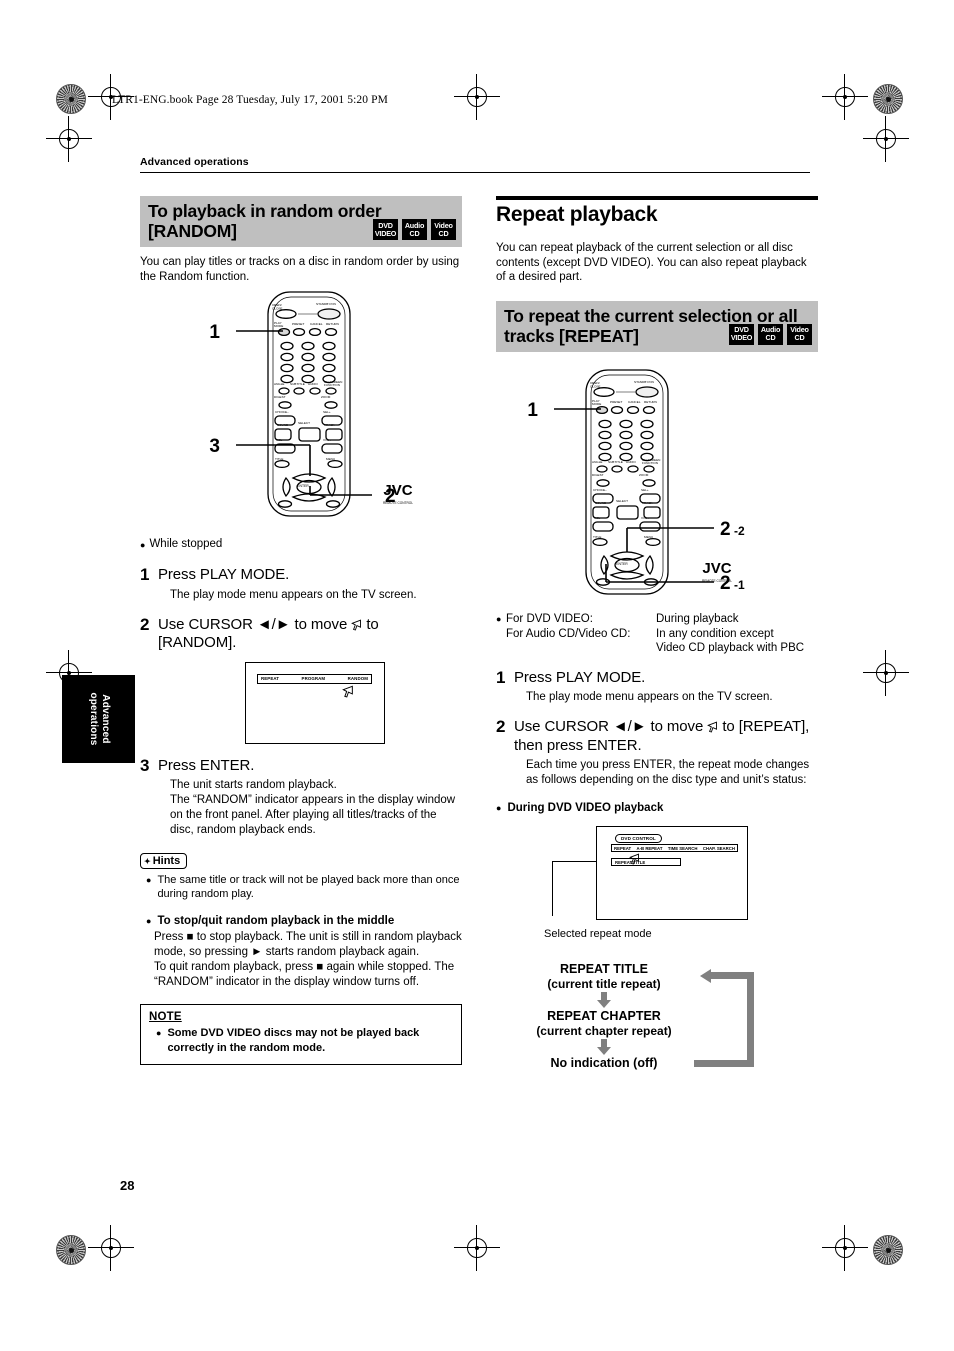  What do you see at coordinates (301, 634) in the screenshot?
I see `random-step-2: 2 Use CURSOR ◄/► to move to [RANDOM].` at bounding box center [301, 634].